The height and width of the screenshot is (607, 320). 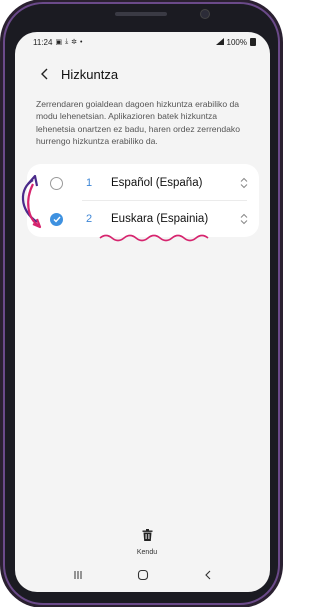 I want to click on battery-icon, so click(x=253, y=42).